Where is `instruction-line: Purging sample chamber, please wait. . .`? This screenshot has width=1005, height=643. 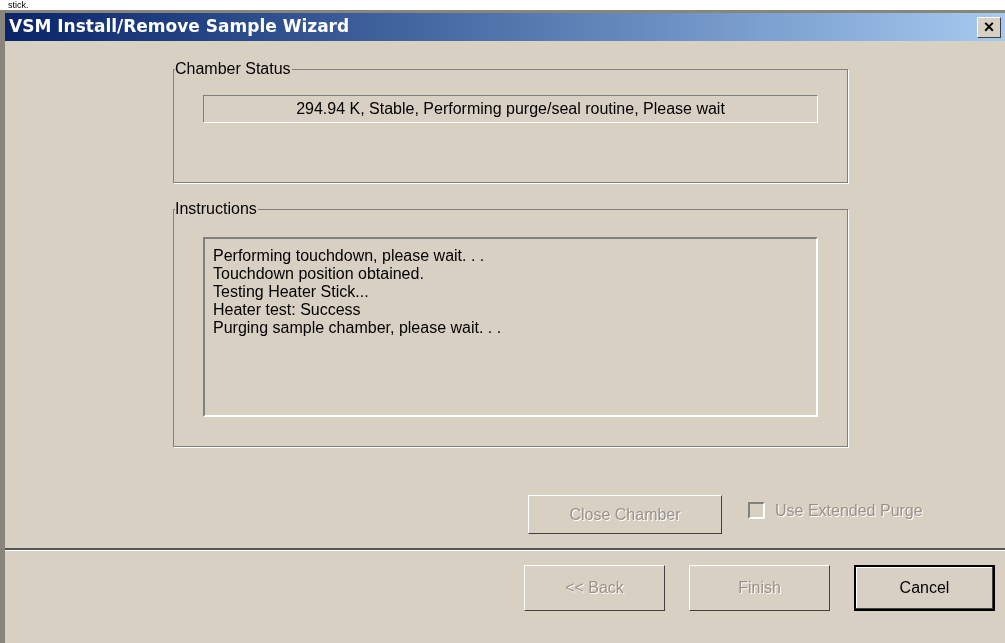
instruction-line: Purging sample chamber, please wait. . . is located at coordinates (358, 328).